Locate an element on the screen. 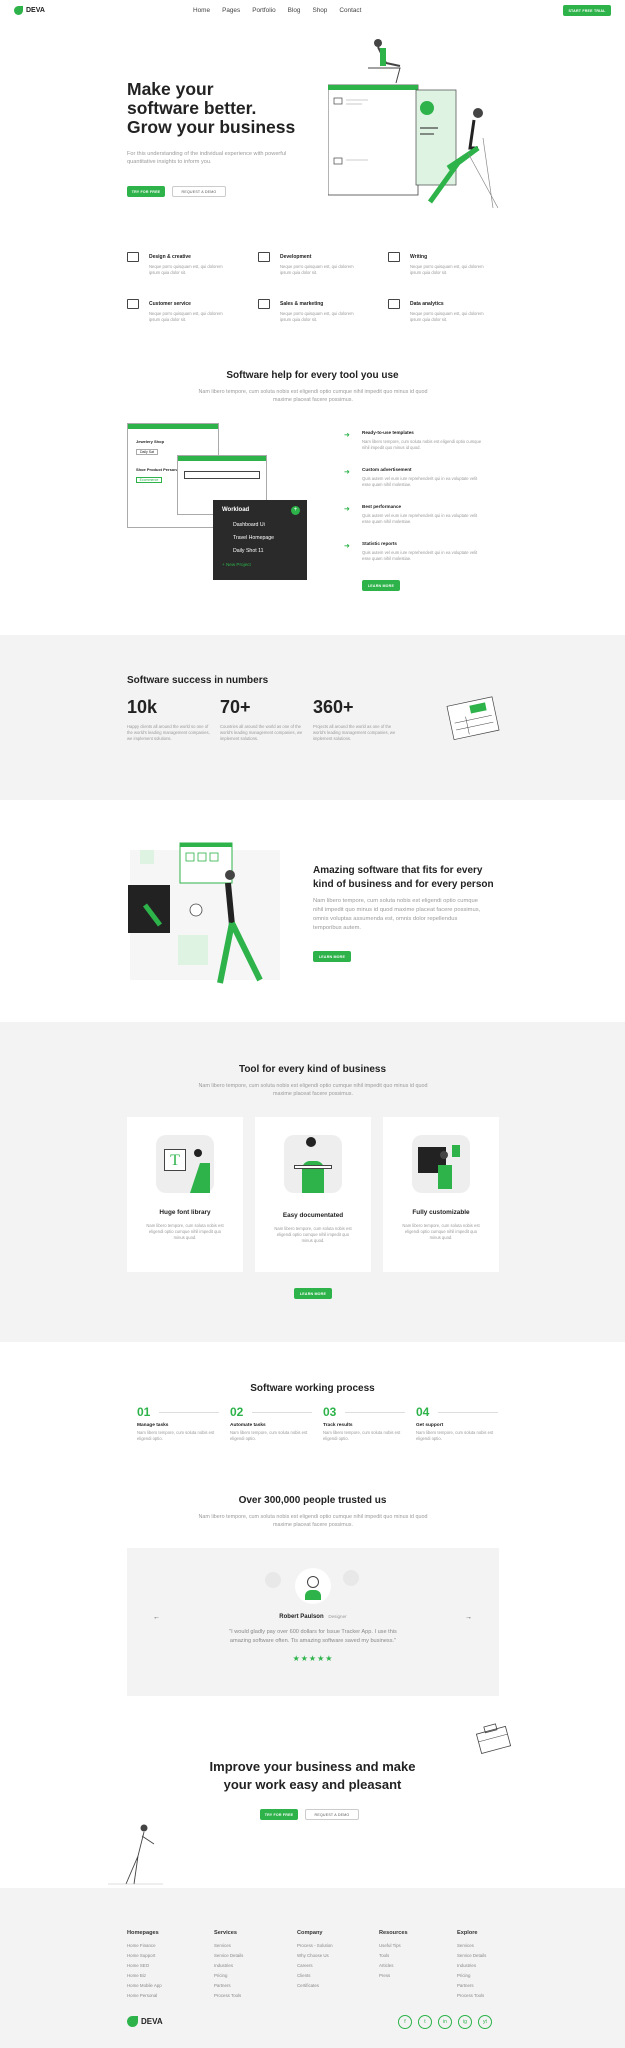 This screenshot has height=2048, width=625. linkedin-icon: in is located at coordinates (445, 2022).